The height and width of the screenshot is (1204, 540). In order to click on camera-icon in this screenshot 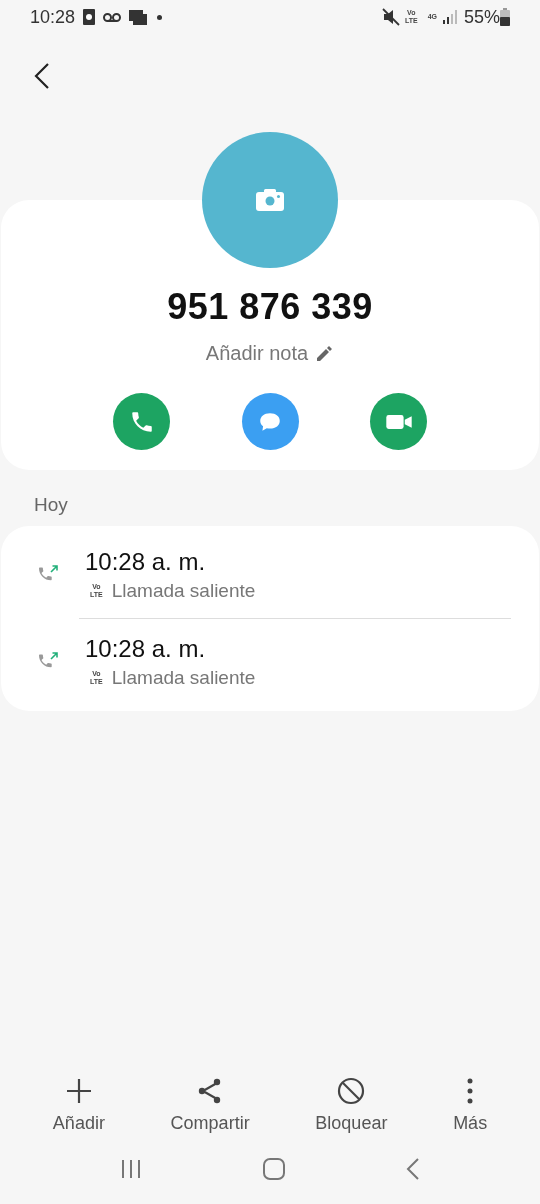, I will do `click(270, 200)`.